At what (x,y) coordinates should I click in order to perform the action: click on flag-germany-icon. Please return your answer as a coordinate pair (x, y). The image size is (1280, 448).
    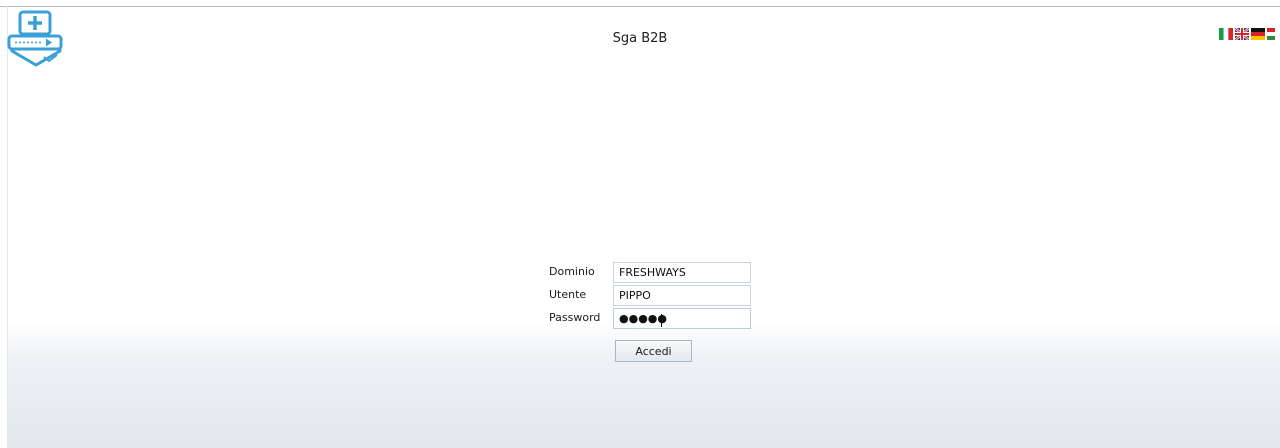
    Looking at the image, I should click on (1258, 34).